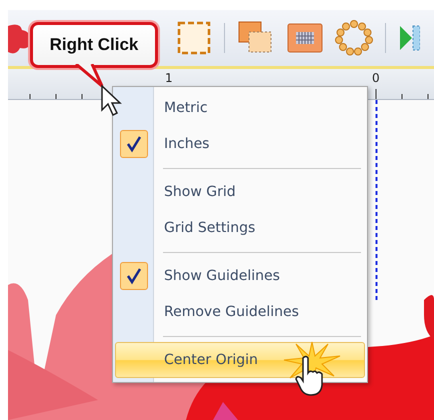 The image size is (434, 420). Describe the element at coordinates (240, 312) in the screenshot. I see `menu-item: Remove Guidelines` at that location.